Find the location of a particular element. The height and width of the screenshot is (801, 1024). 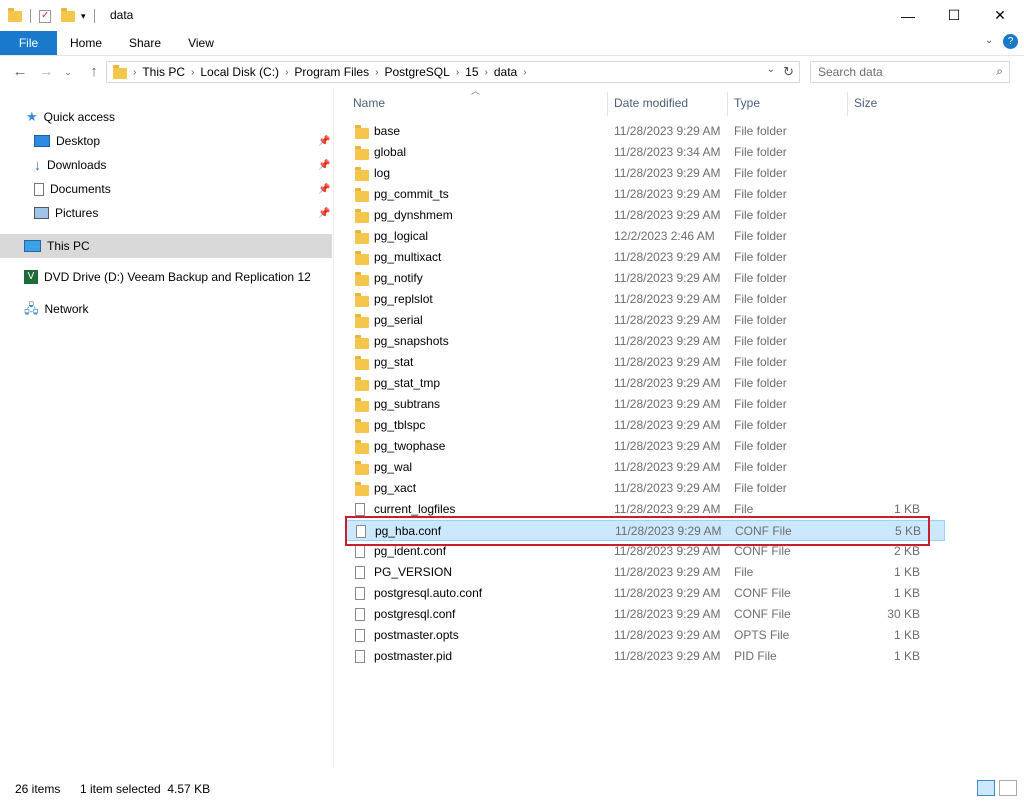

file-name: pg_commit_ts is located at coordinates (411, 194).